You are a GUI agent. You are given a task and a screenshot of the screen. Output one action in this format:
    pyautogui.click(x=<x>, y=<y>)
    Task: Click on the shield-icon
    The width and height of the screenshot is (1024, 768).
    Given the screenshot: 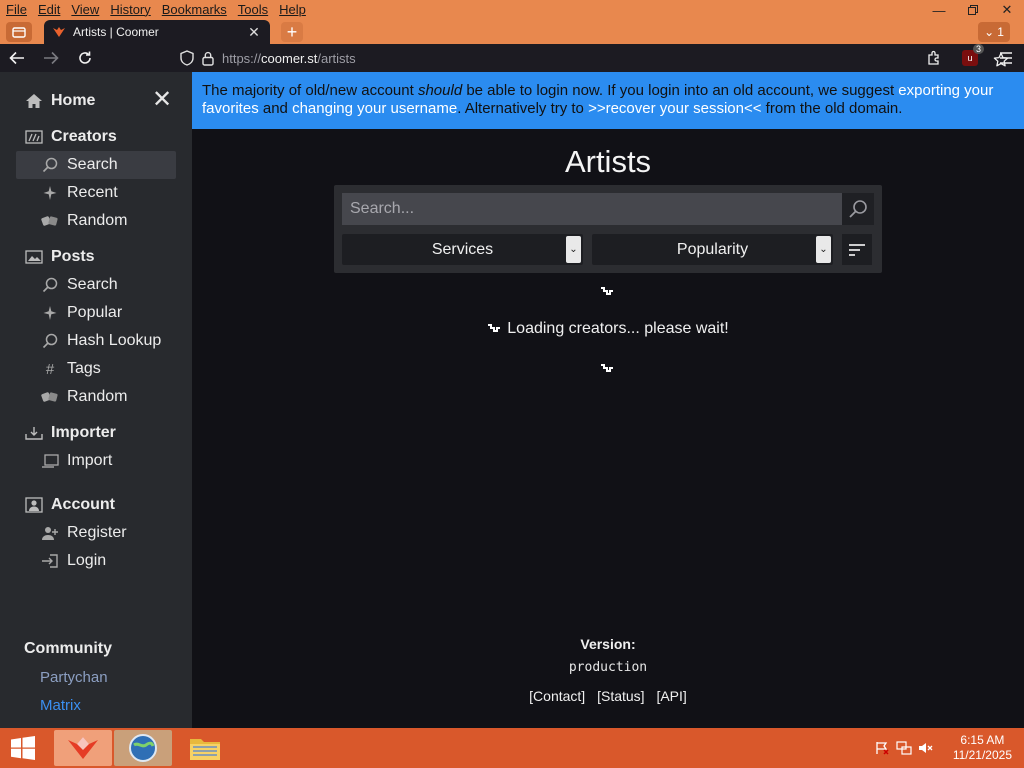 What is the action you would take?
    pyautogui.click(x=187, y=58)
    